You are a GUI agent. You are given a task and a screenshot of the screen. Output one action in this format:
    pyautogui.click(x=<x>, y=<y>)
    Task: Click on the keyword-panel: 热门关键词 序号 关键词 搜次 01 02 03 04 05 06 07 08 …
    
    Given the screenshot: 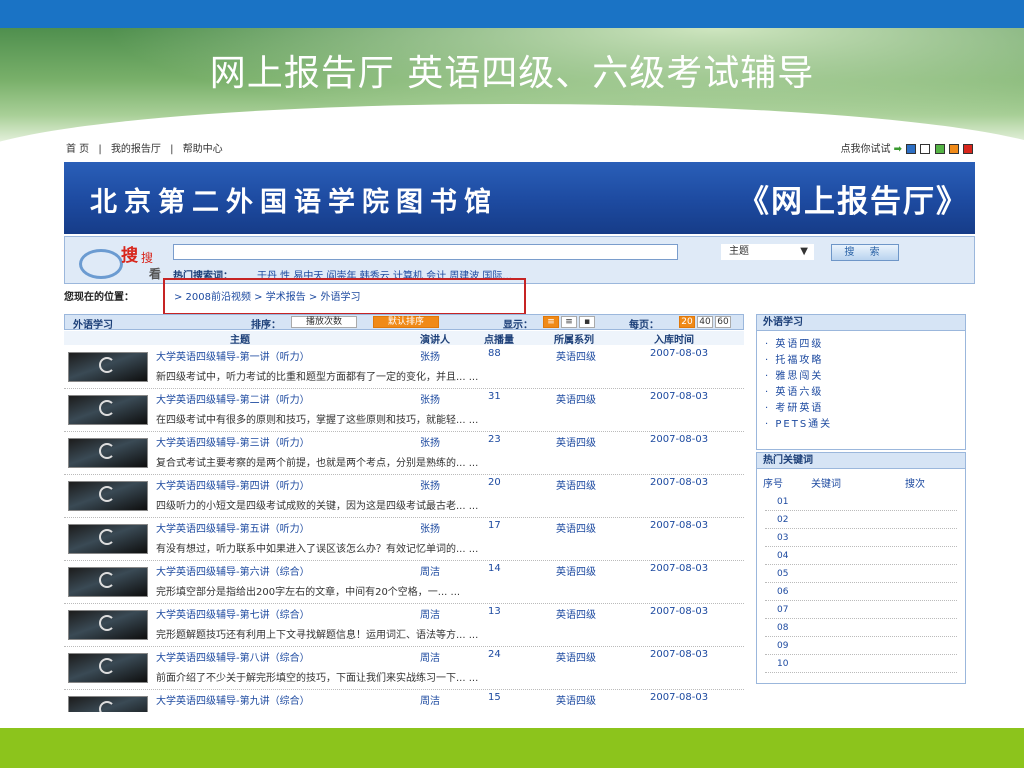 What is the action you would take?
    pyautogui.click(x=861, y=568)
    